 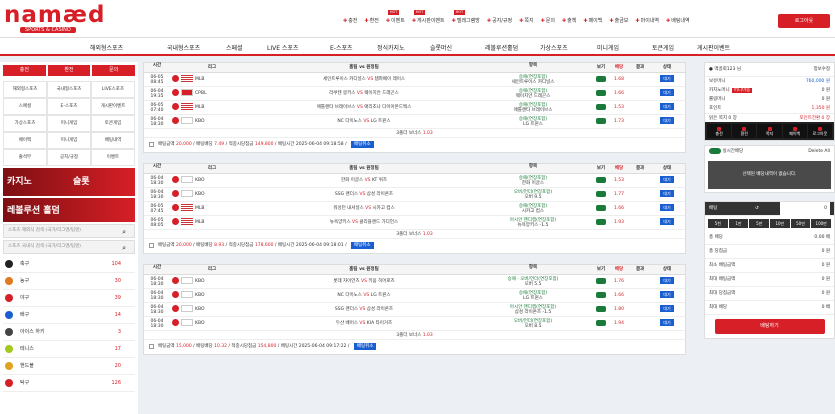 I want to click on quick-icon-button: 로그아웃, so click(x=820, y=131).